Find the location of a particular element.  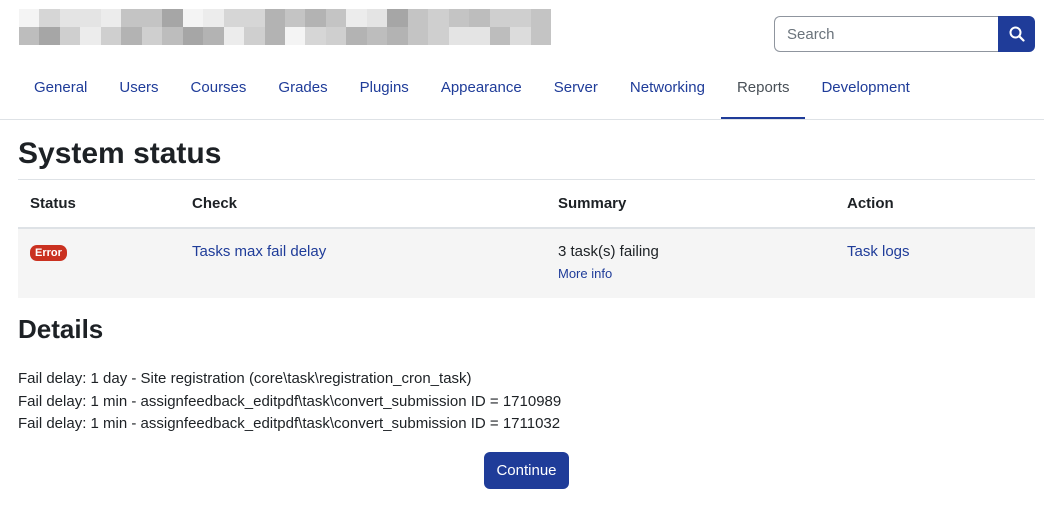

tab-reports: Reports is located at coordinates (763, 91).